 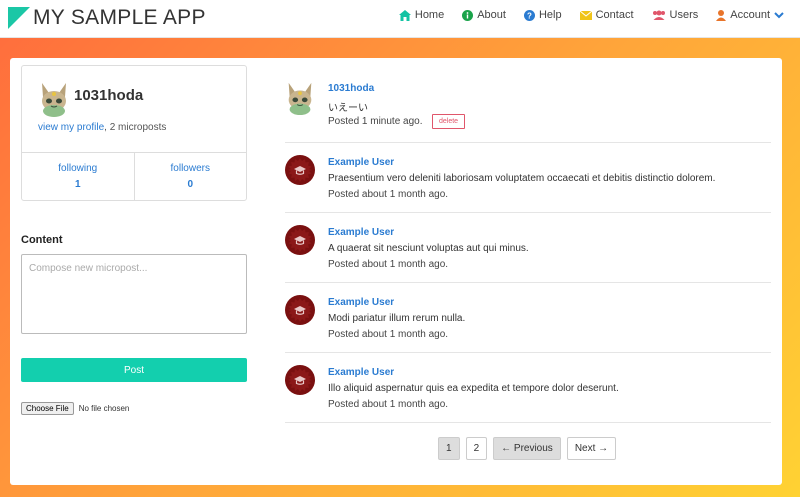 What do you see at coordinates (77, 184) in the screenshot?
I see `following-count: 1` at bounding box center [77, 184].